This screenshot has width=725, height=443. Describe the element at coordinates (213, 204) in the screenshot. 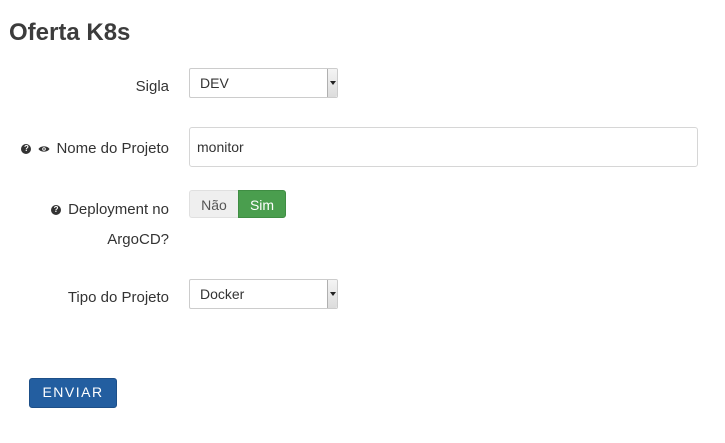

I see `toggle-option-nao: Não` at that location.